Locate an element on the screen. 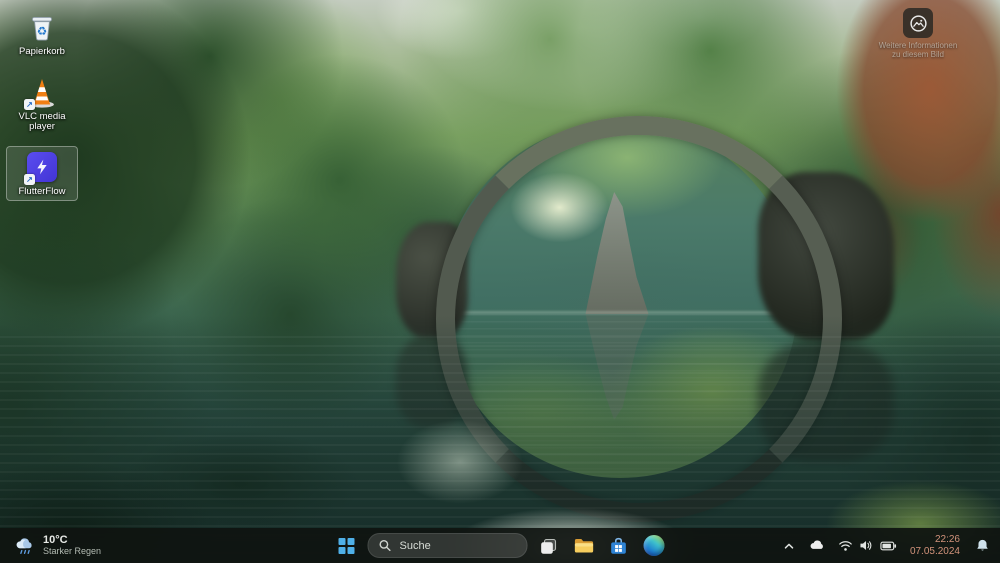 Image resolution: width=1000 pixels, height=563 pixels. weather-texts: 10°C Starker Regen is located at coordinates (72, 545).